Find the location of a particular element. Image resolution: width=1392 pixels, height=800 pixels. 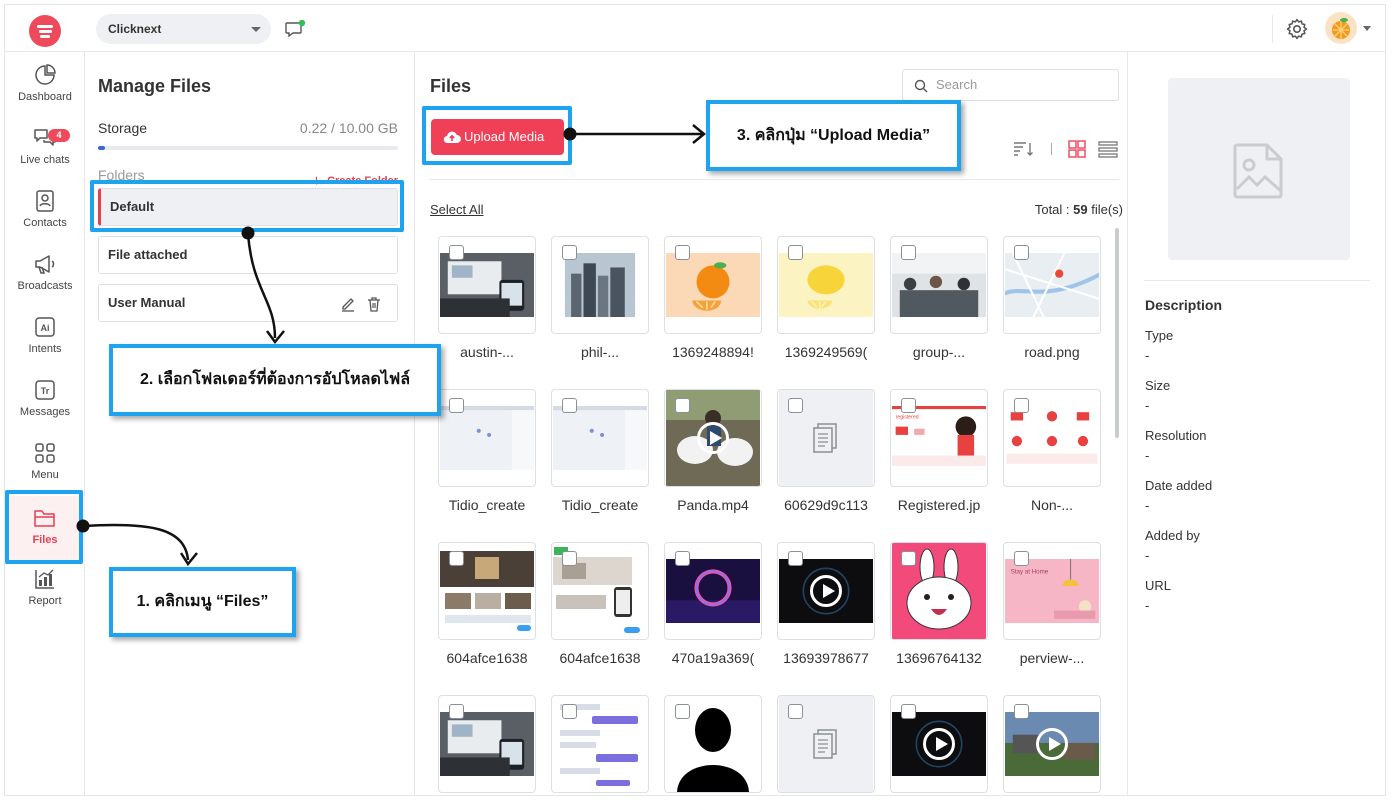

search-placeholder: Search is located at coordinates (957, 84).